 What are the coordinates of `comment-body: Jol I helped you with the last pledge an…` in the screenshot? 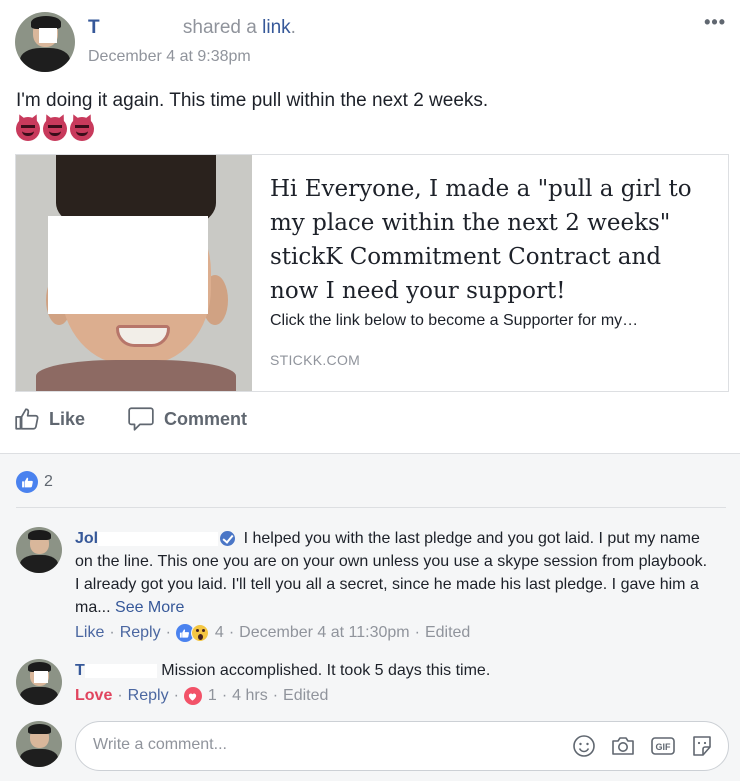 It's located at (393, 573).